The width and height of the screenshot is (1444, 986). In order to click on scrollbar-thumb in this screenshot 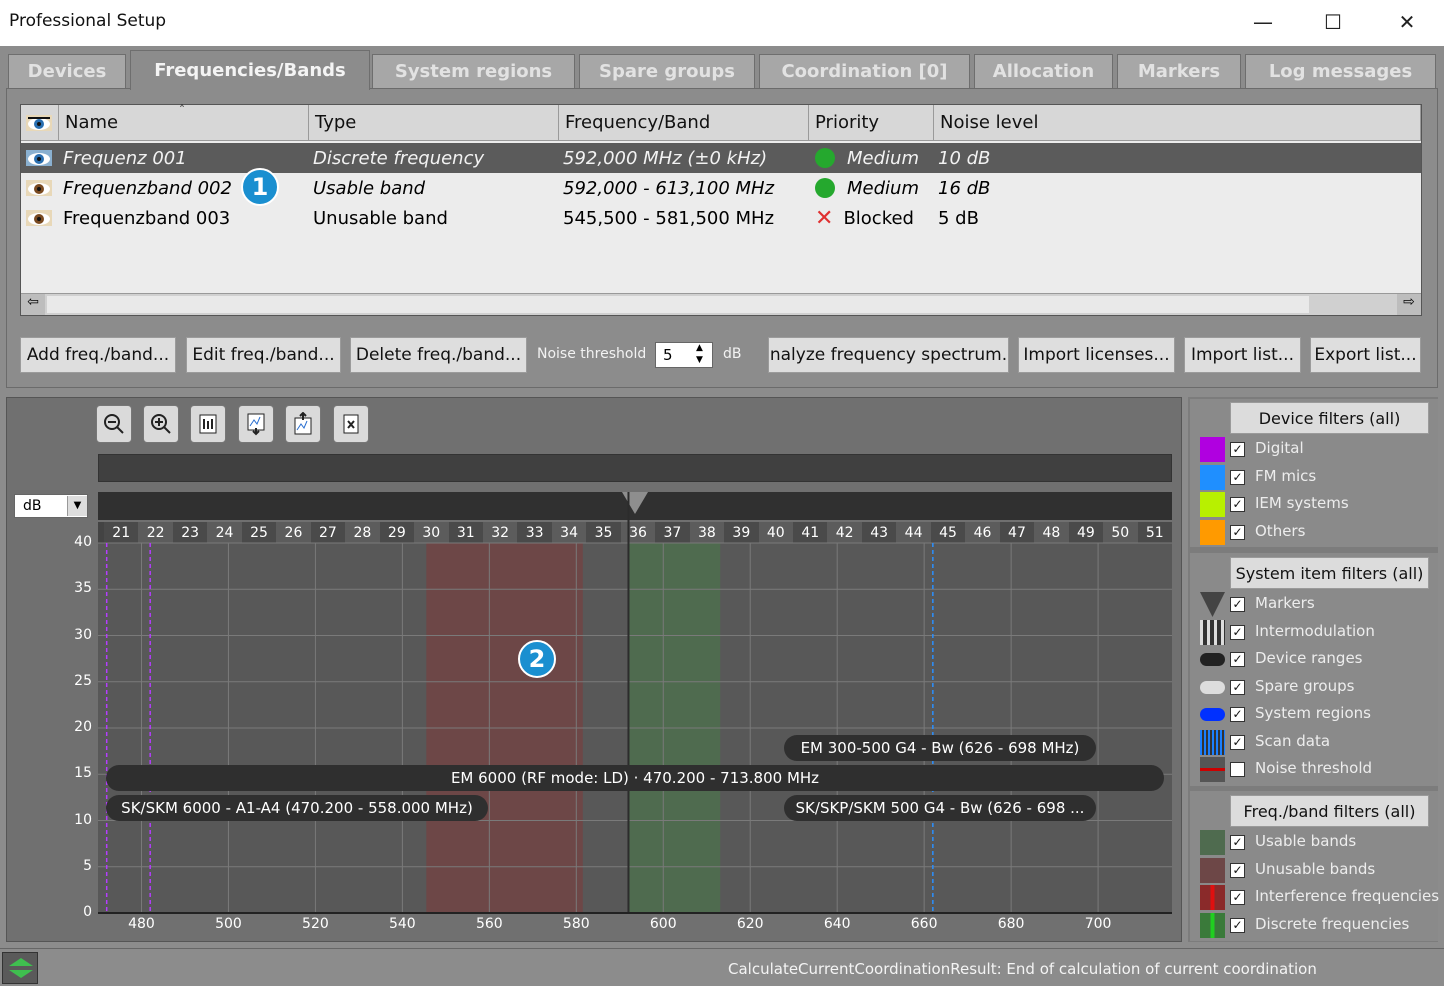, I will do `click(678, 304)`.